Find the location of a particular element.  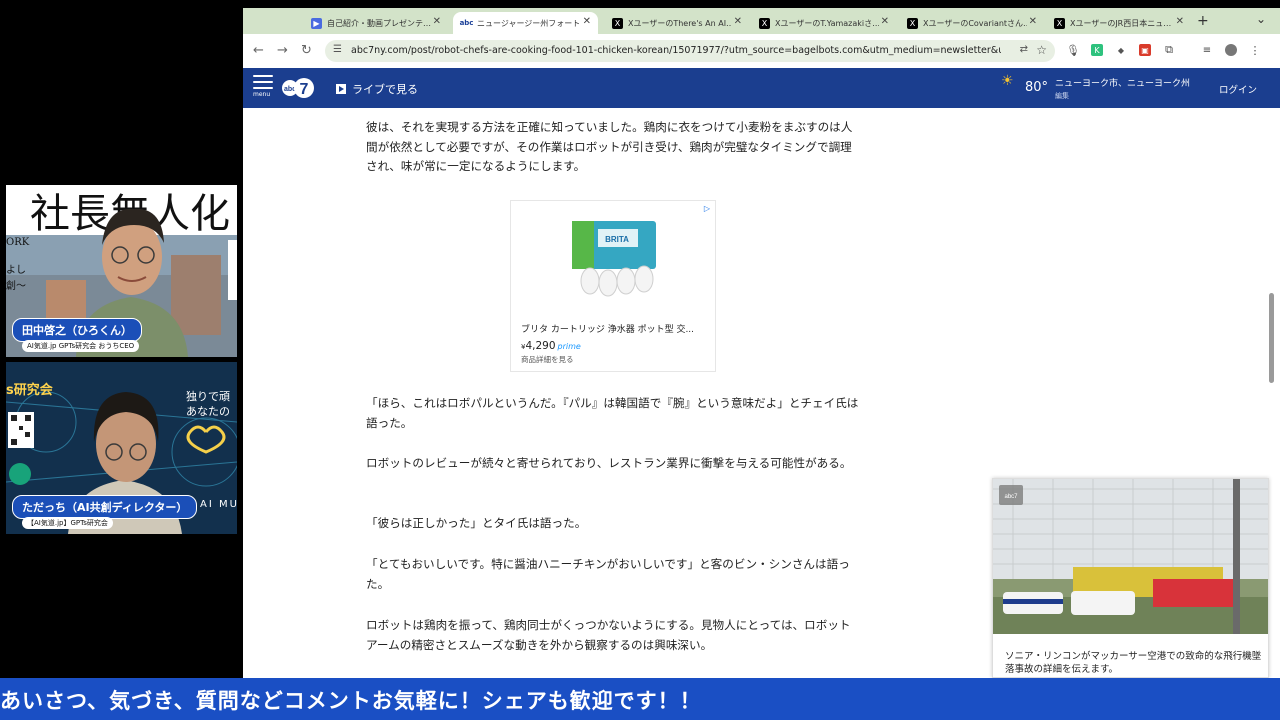

forward-icon: → is located at coordinates (282, 50).